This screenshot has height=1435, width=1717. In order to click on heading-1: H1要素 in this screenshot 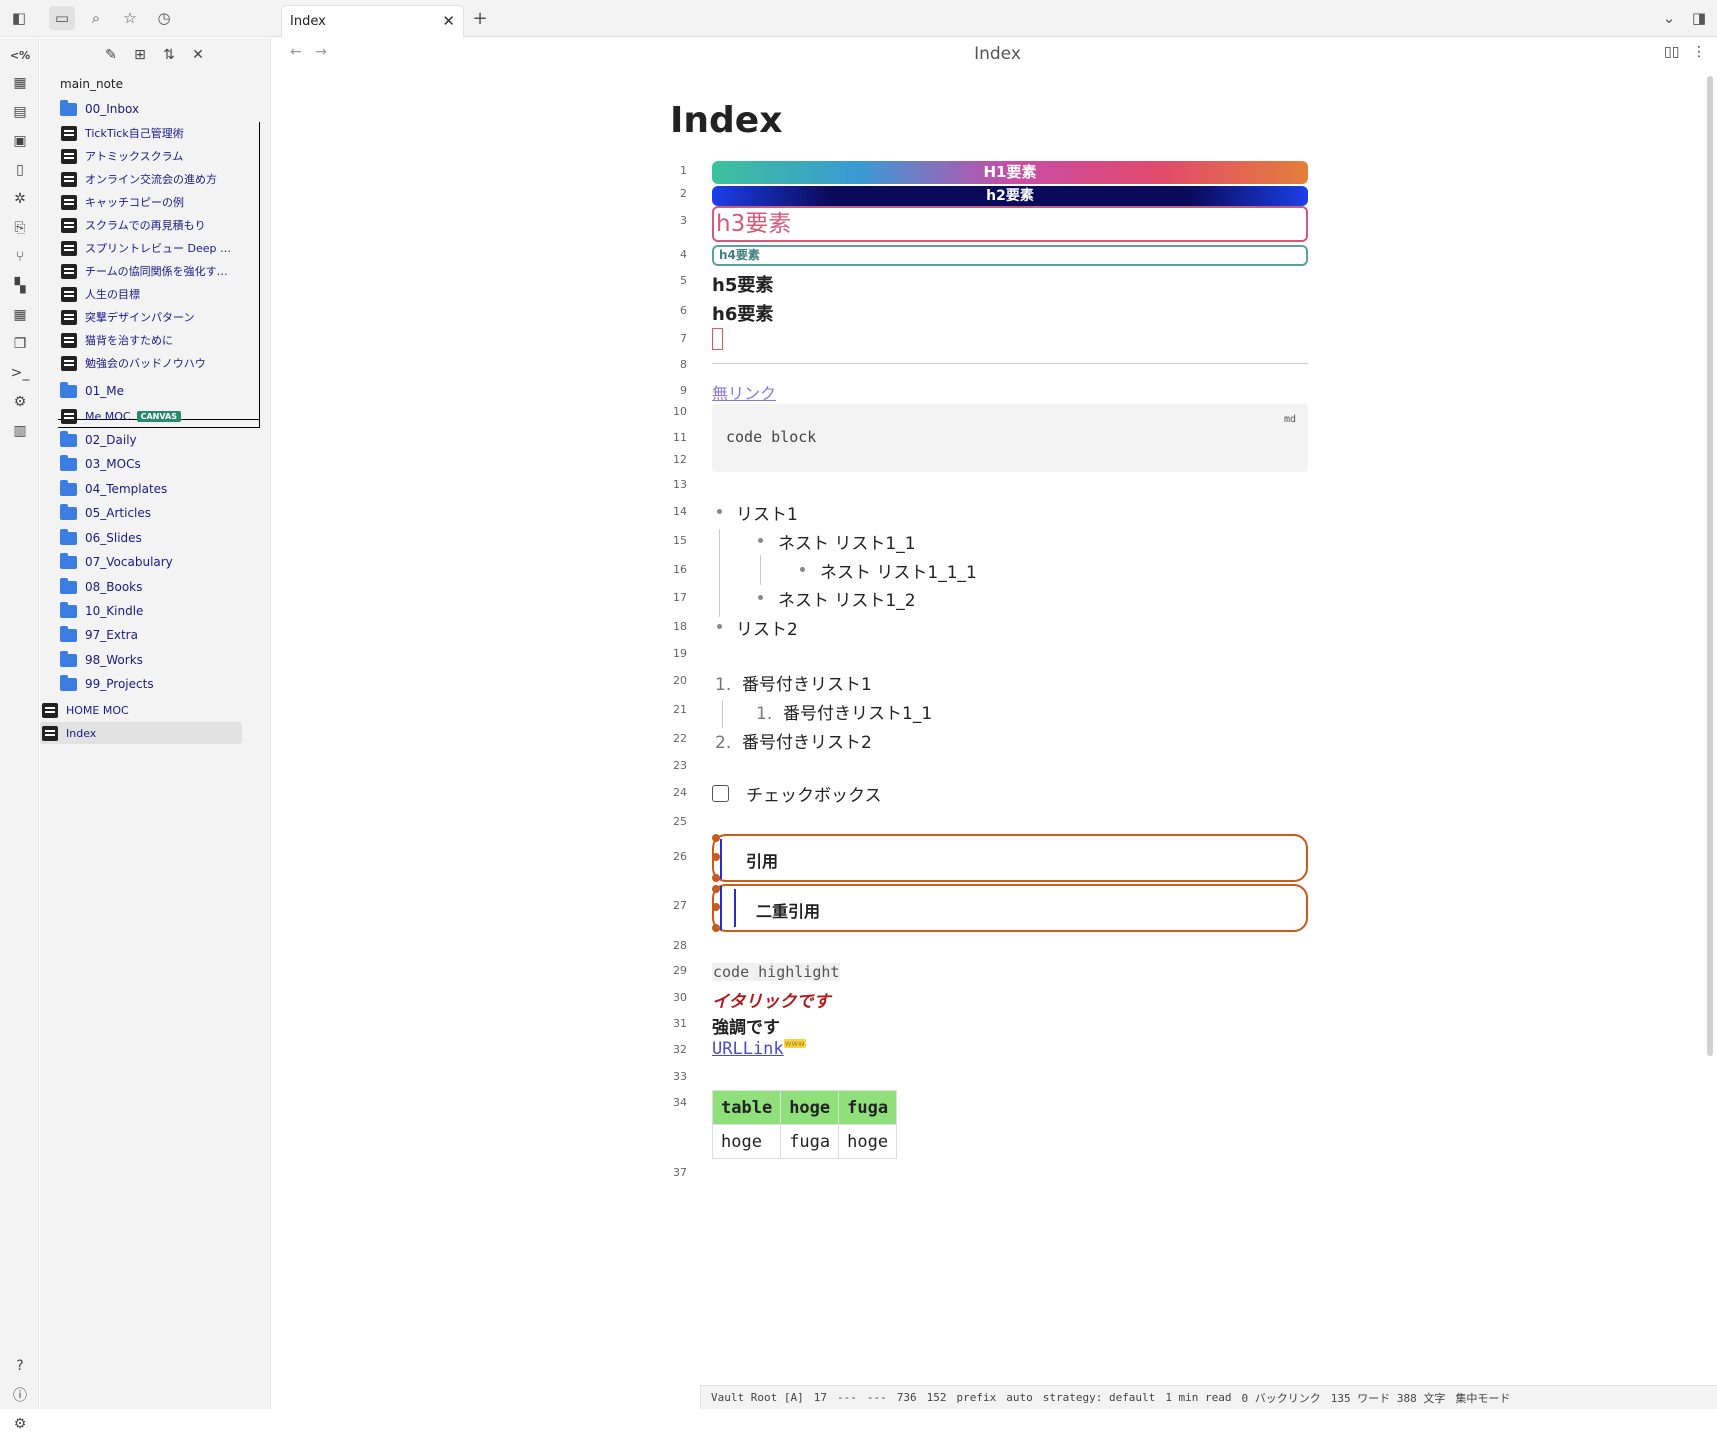, I will do `click(1010, 172)`.